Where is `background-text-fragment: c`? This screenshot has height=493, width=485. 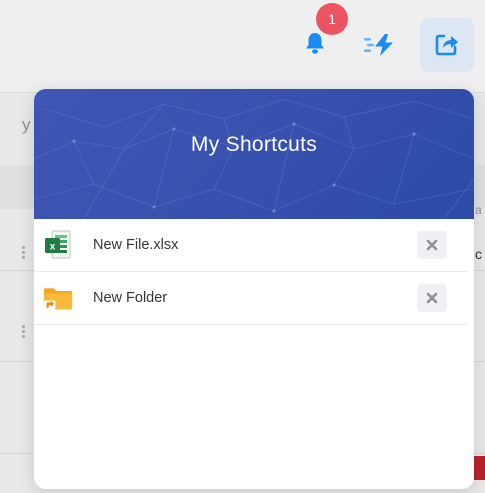
background-text-fragment: c is located at coordinates (478, 254).